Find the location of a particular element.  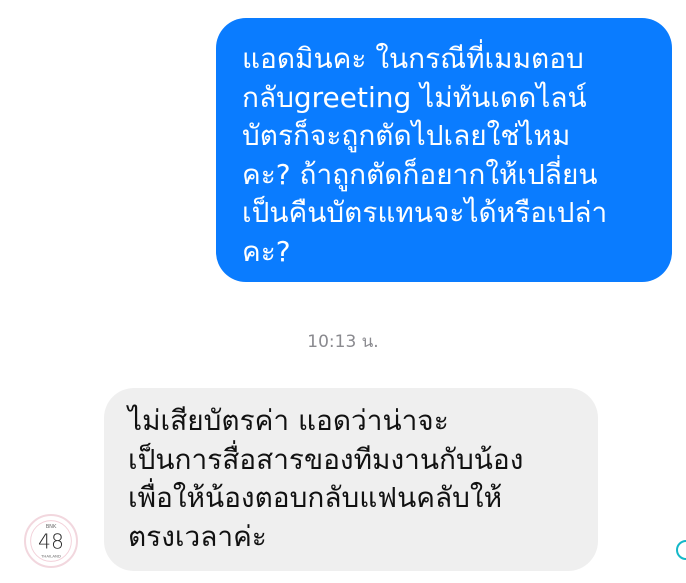

logo-bottom-text: THAILAND is located at coordinates (50, 556).